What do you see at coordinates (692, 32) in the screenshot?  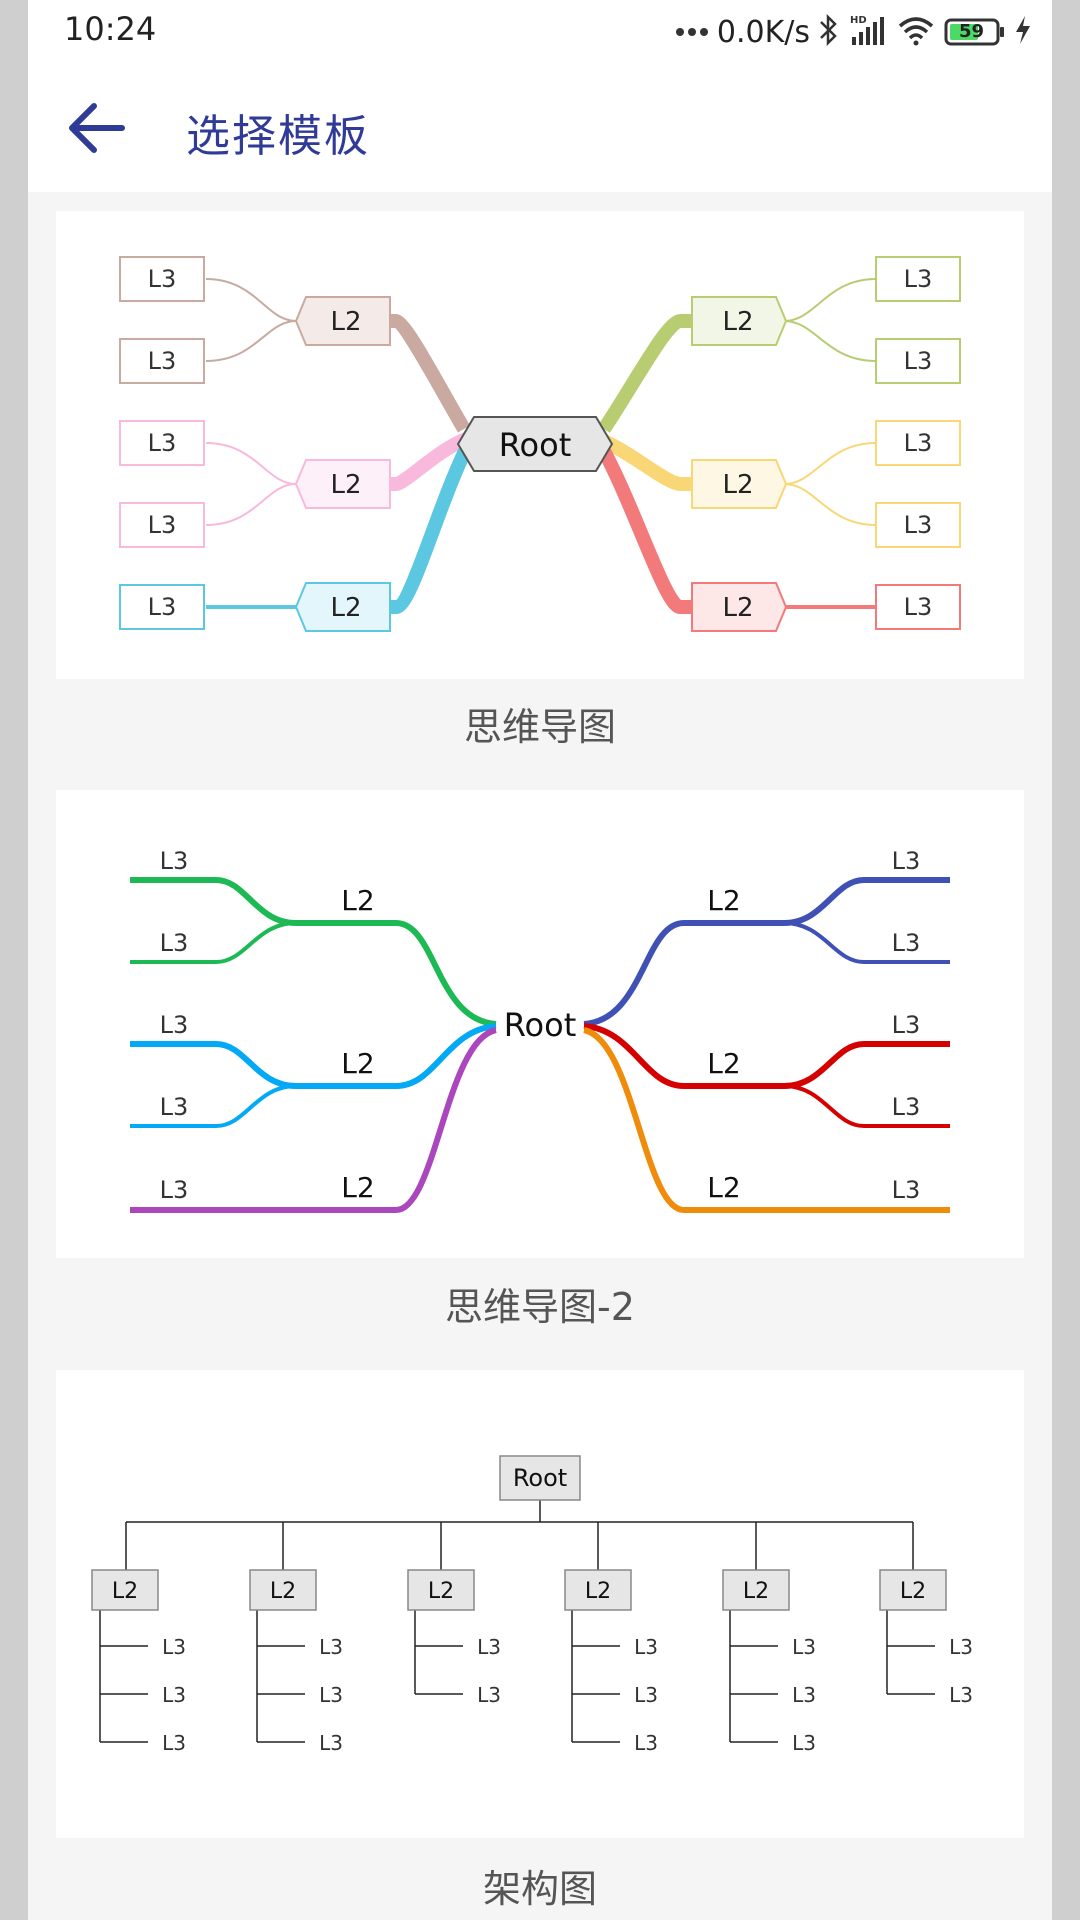 I see `dots-icon` at bounding box center [692, 32].